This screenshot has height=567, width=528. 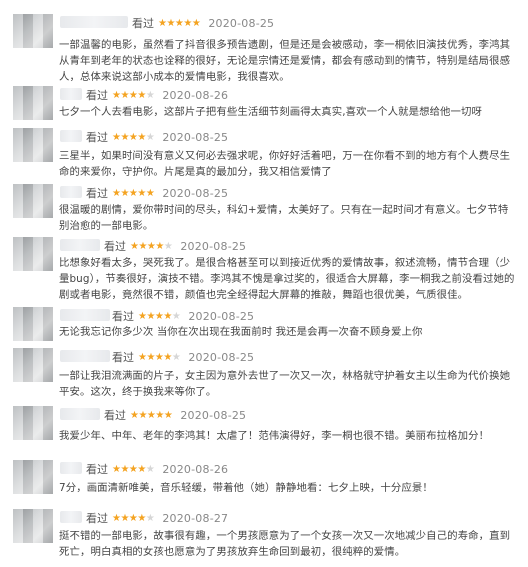 I want to click on review-text: 7分，画面清新唯美，音乐轻缓，带着他（她）静静地看：七夕上映，十分应景！, so click(x=246, y=488).